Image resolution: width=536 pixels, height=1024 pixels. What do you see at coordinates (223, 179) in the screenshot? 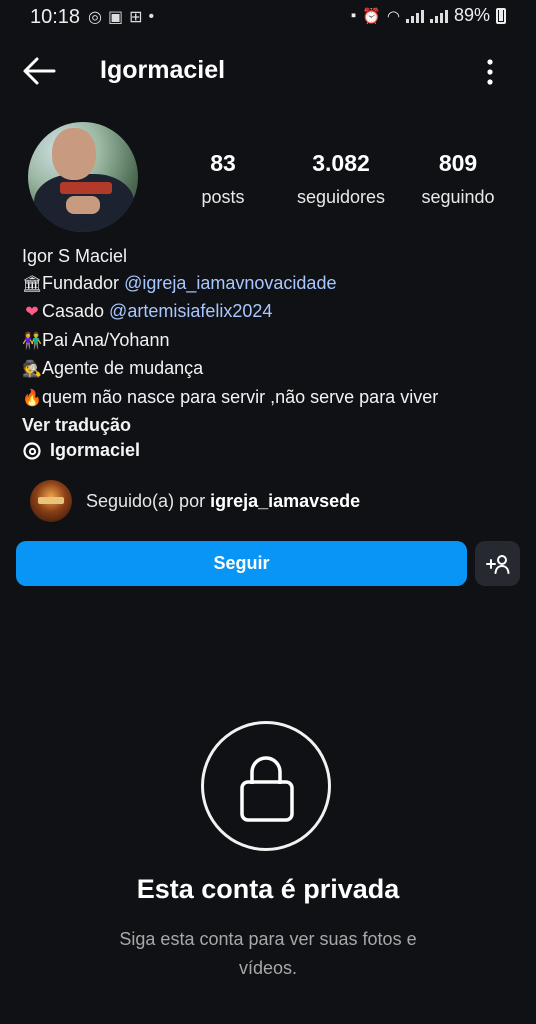
I see `stat-posts: 83 posts` at bounding box center [223, 179].